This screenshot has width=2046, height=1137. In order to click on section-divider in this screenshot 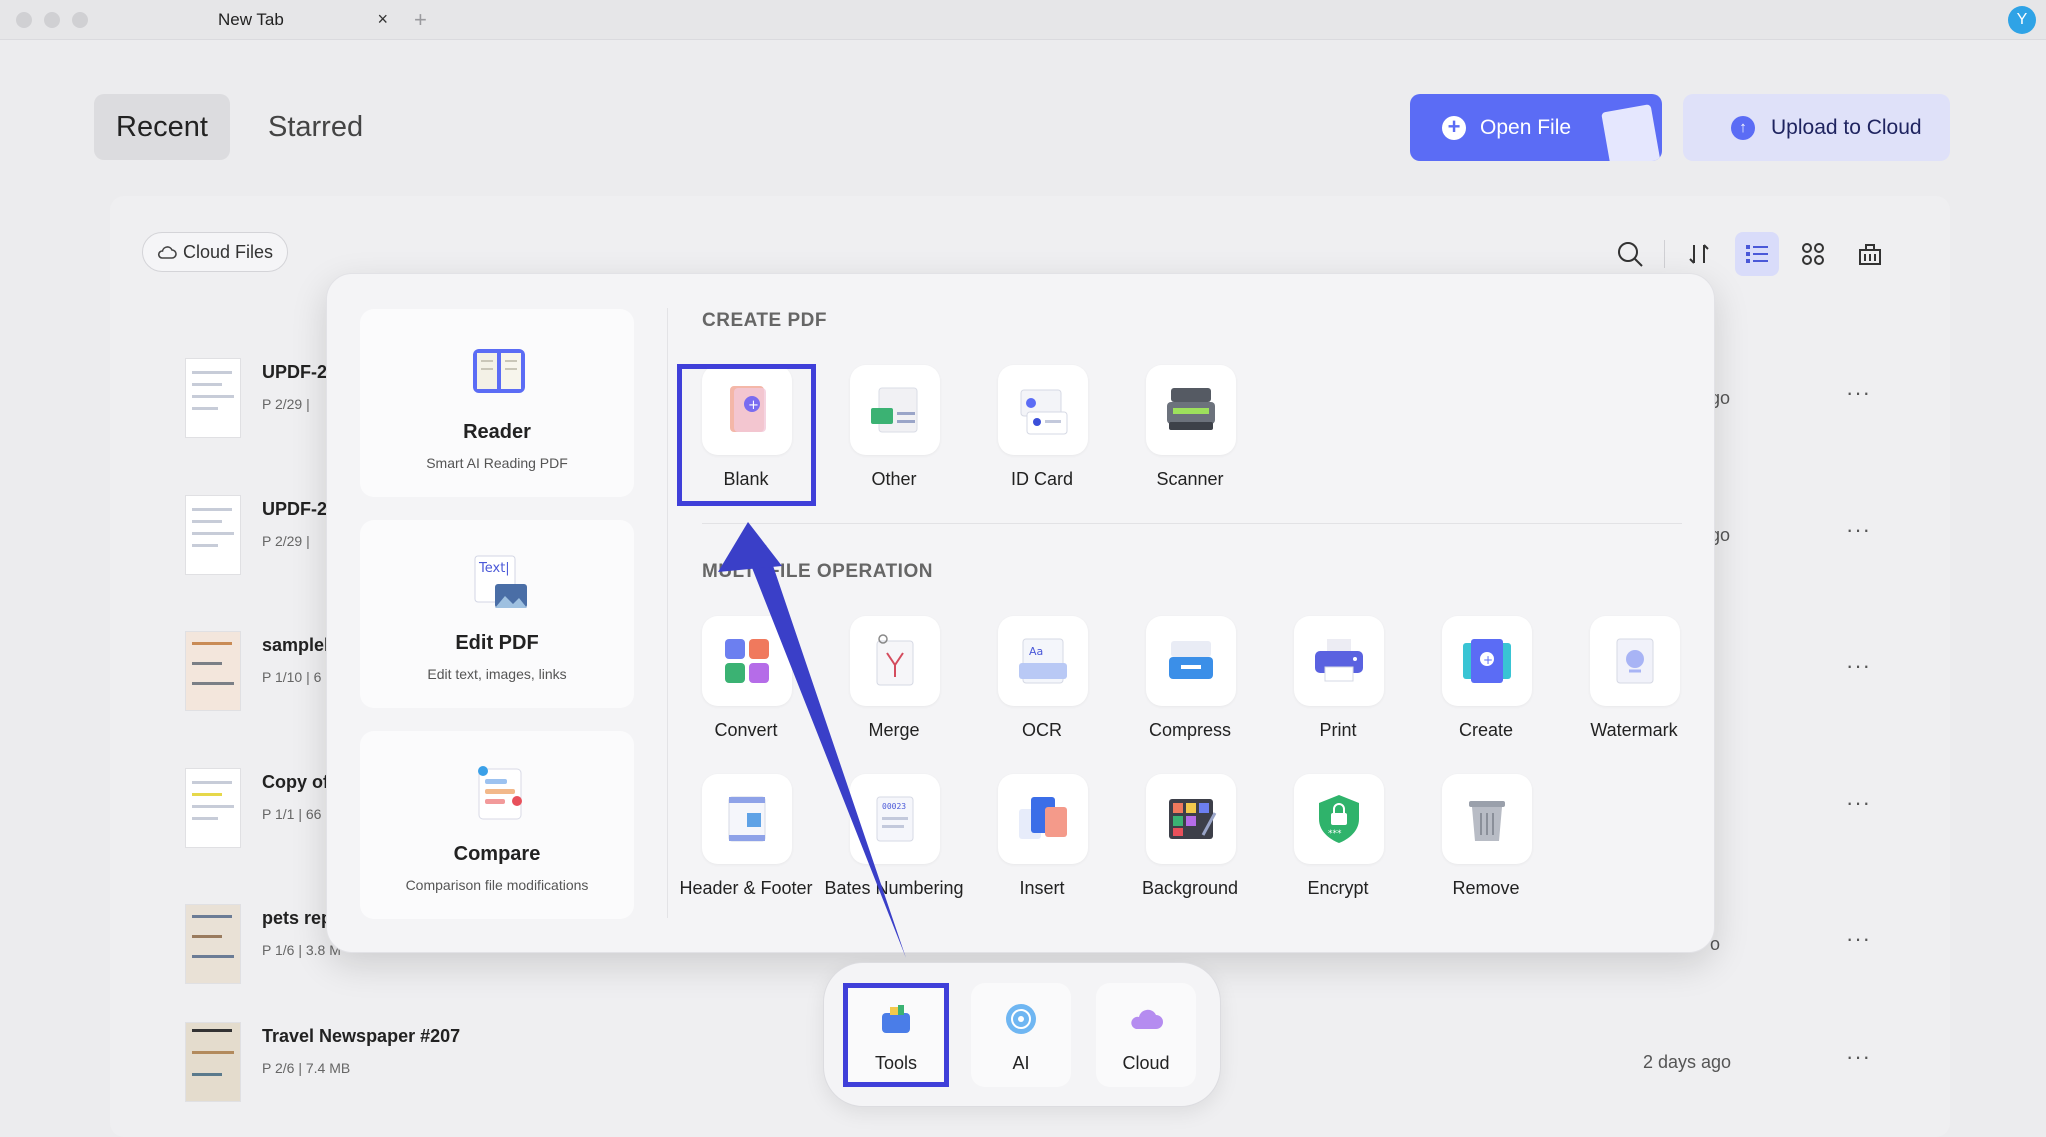, I will do `click(1192, 523)`.